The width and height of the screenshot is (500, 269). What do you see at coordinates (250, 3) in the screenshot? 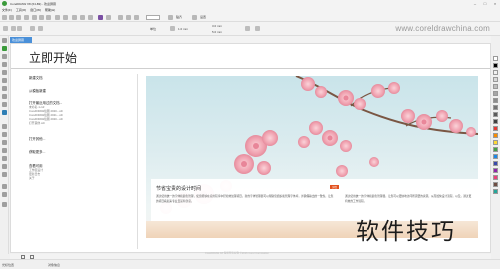
I see `title-bar: CorelDRAW X8 (64-Bit) - 欢迎屏幕` at bounding box center [250, 3].